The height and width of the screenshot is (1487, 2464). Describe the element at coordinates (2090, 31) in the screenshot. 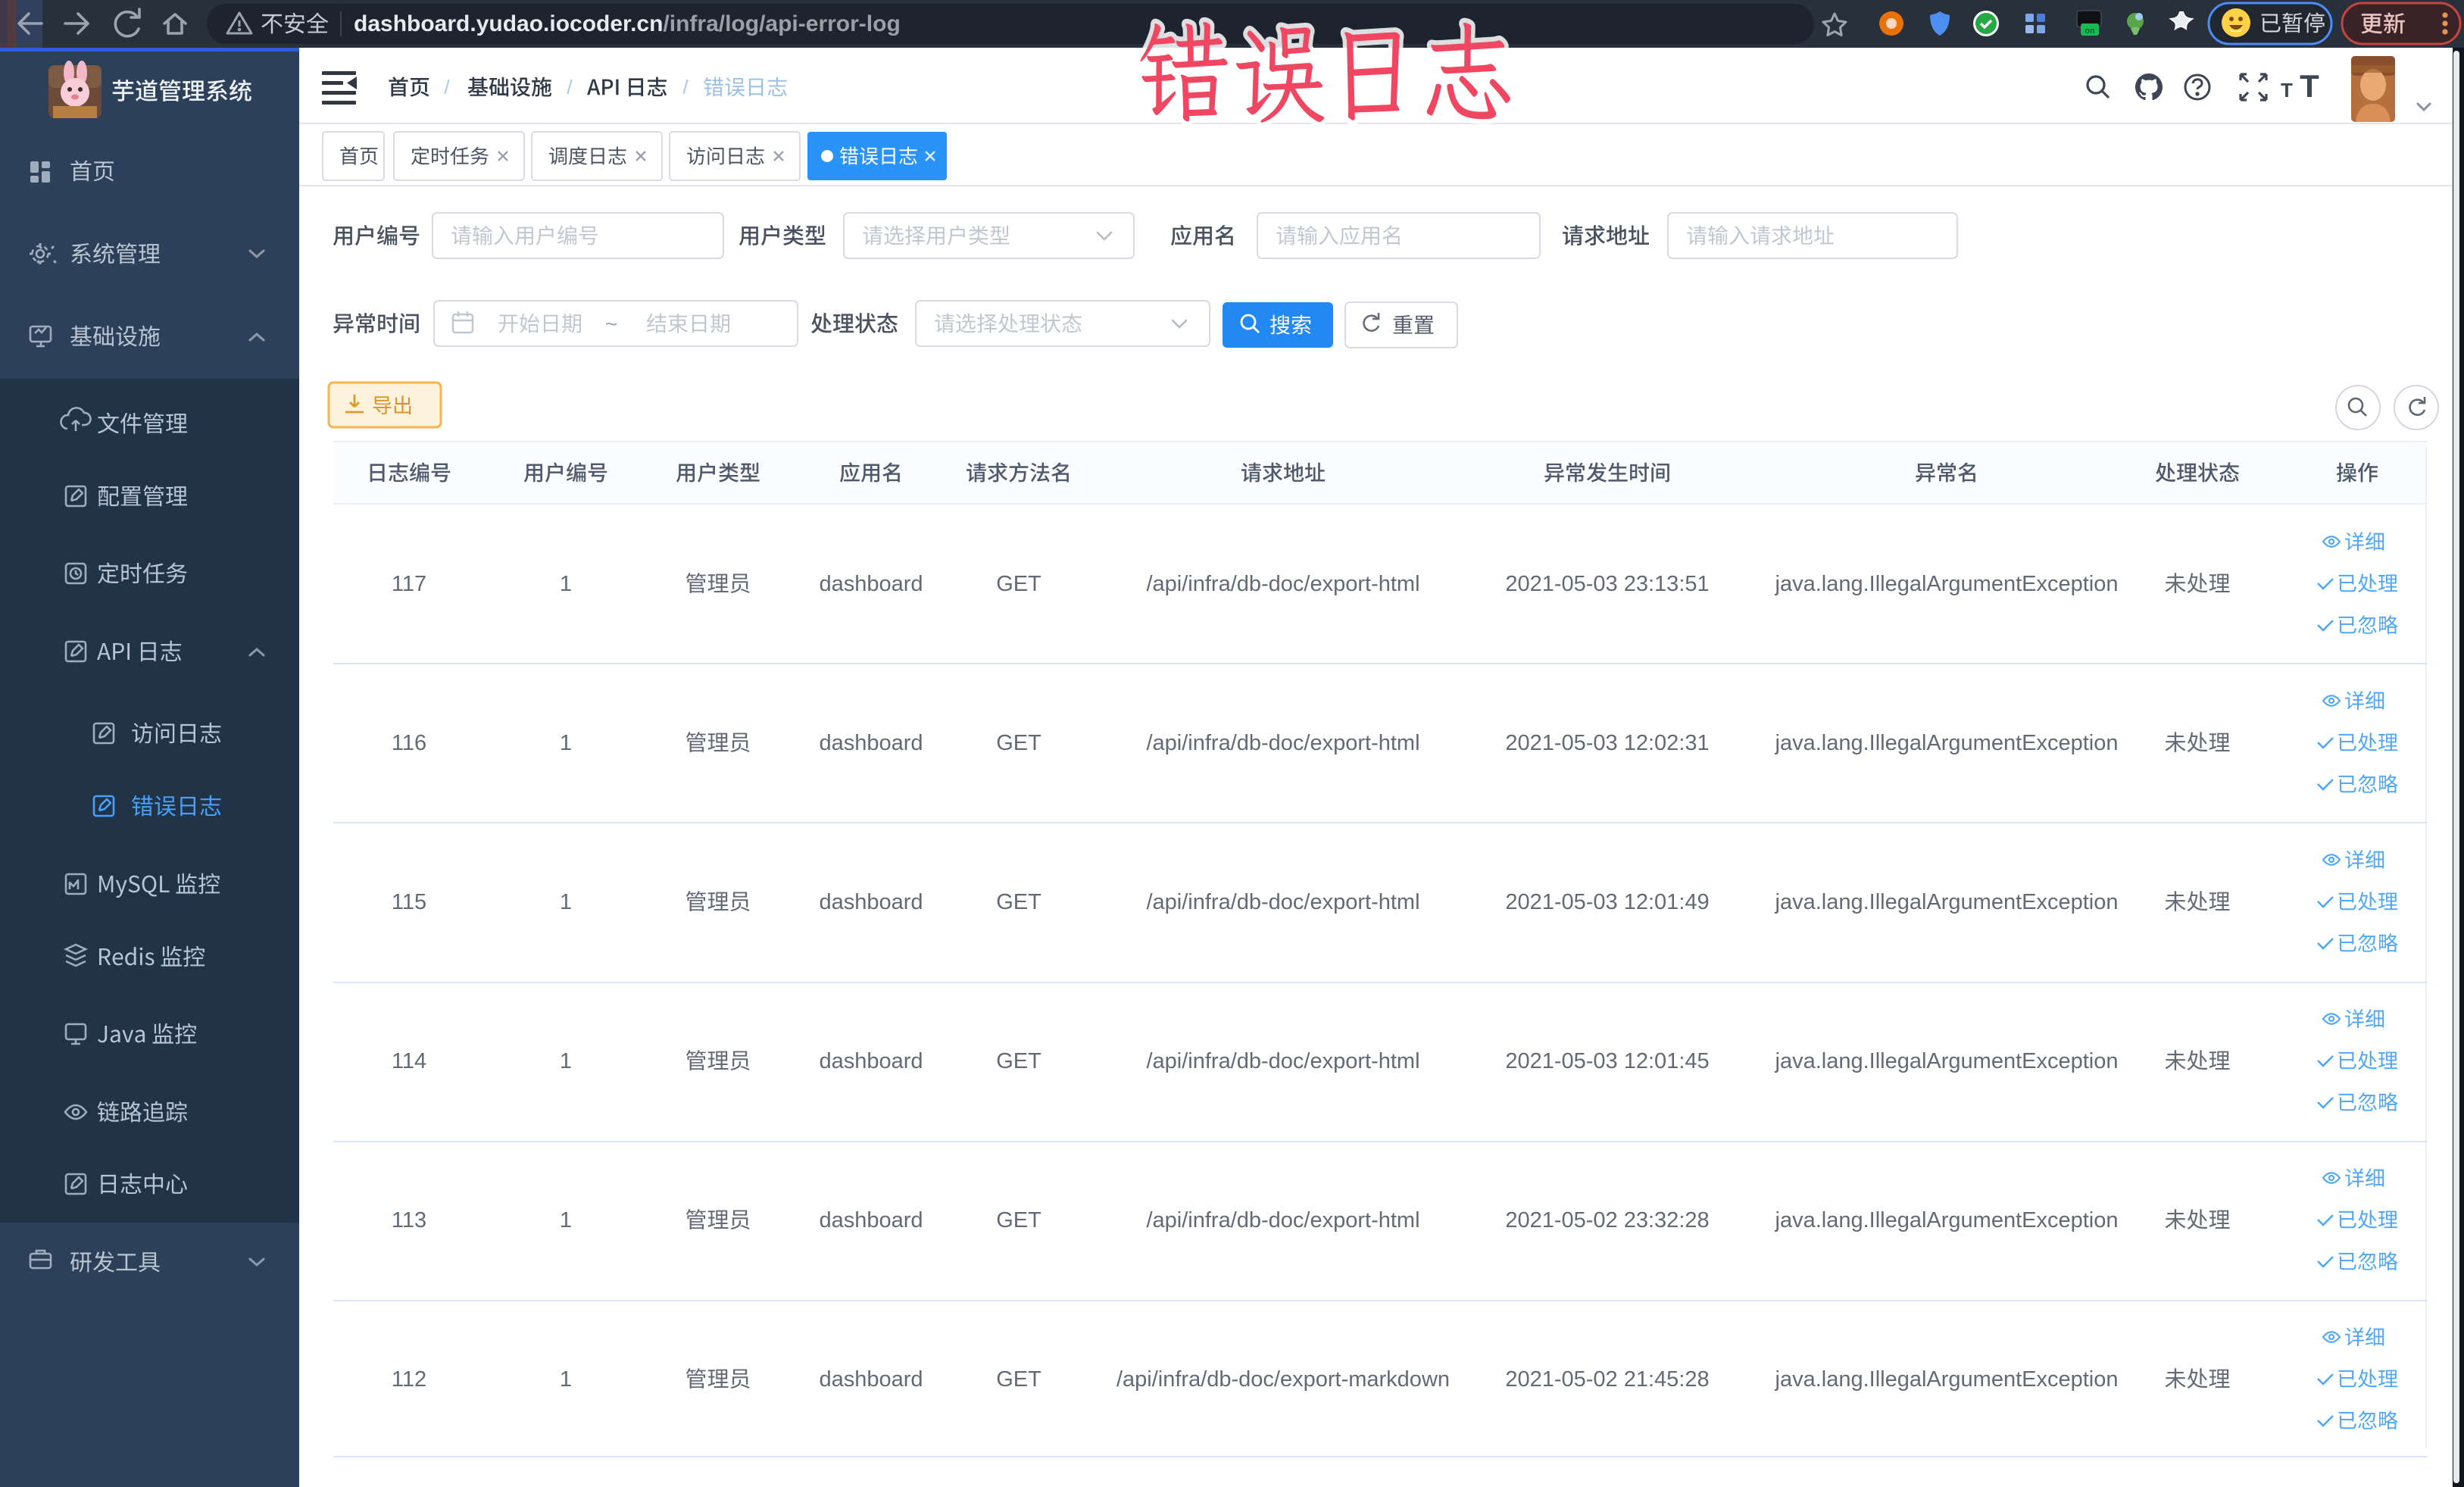

I see `svg-text: on` at that location.